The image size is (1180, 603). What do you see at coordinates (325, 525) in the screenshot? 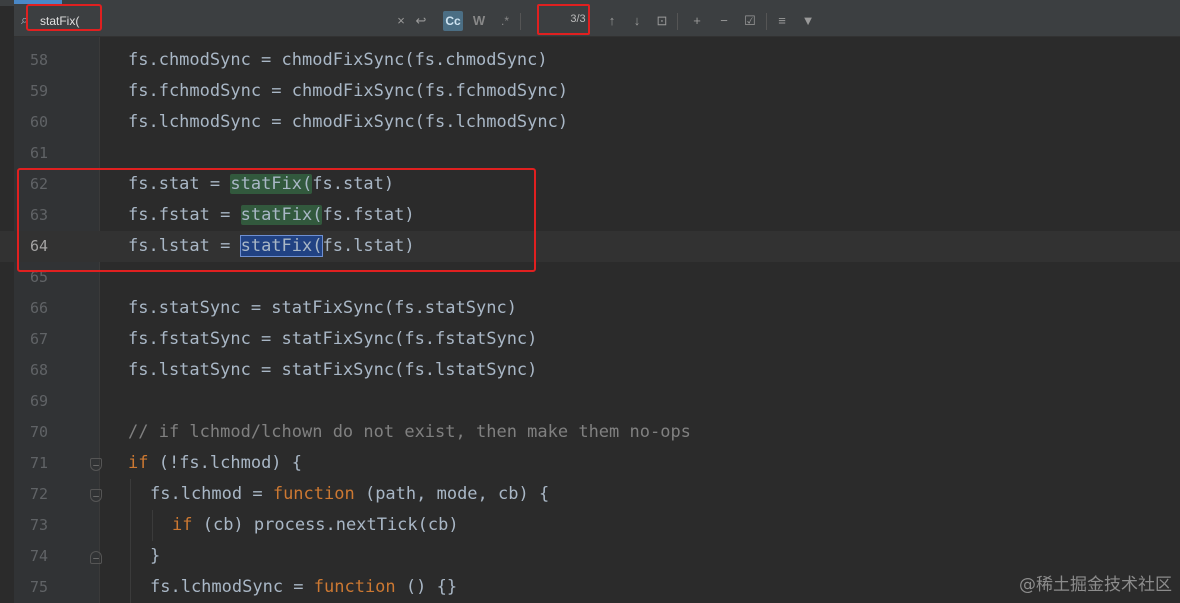
I see `code-text: (cb) process.nextTick(cb)` at bounding box center [325, 525].